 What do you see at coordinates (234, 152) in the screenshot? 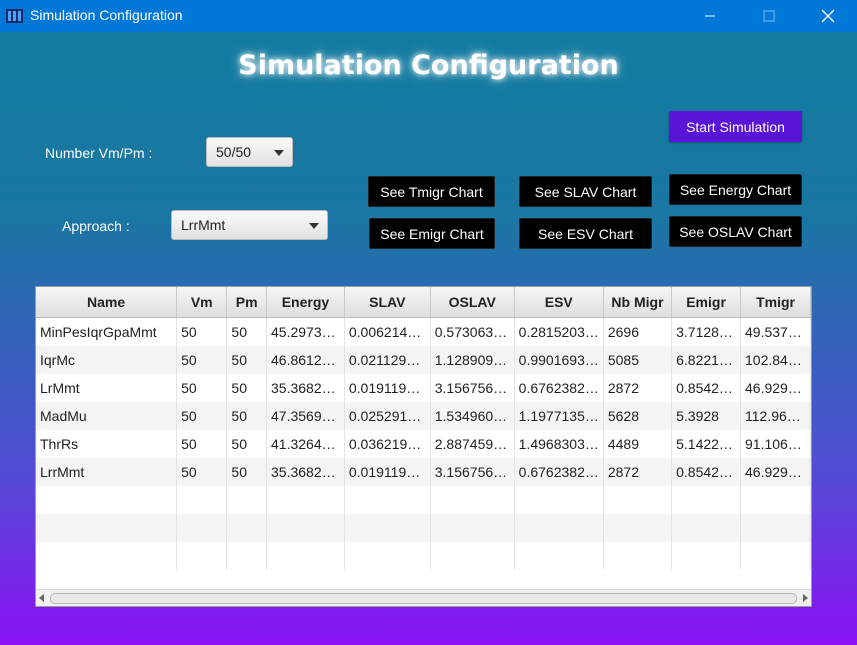
I see `vmpm-value: 50/50` at bounding box center [234, 152].